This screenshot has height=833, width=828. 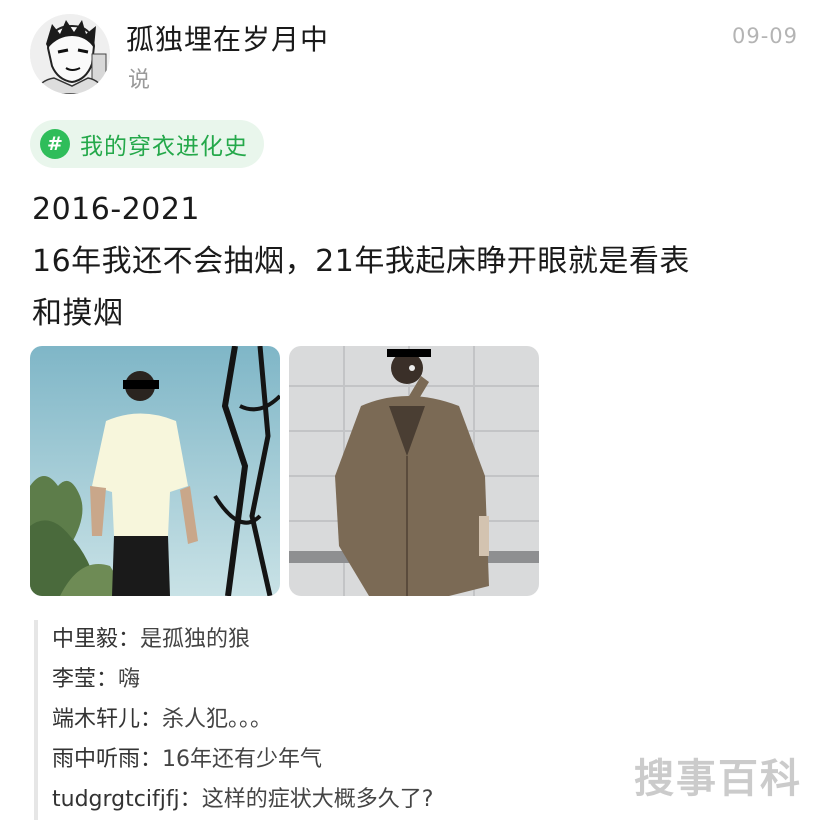 What do you see at coordinates (85, 639) in the screenshot?
I see `comment-author: 中里毅` at bounding box center [85, 639].